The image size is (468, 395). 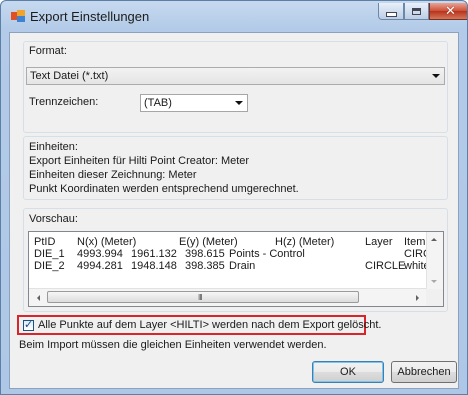 What do you see at coordinates (100, 254) in the screenshot?
I see `preview-row1-n: 4993.994` at bounding box center [100, 254].